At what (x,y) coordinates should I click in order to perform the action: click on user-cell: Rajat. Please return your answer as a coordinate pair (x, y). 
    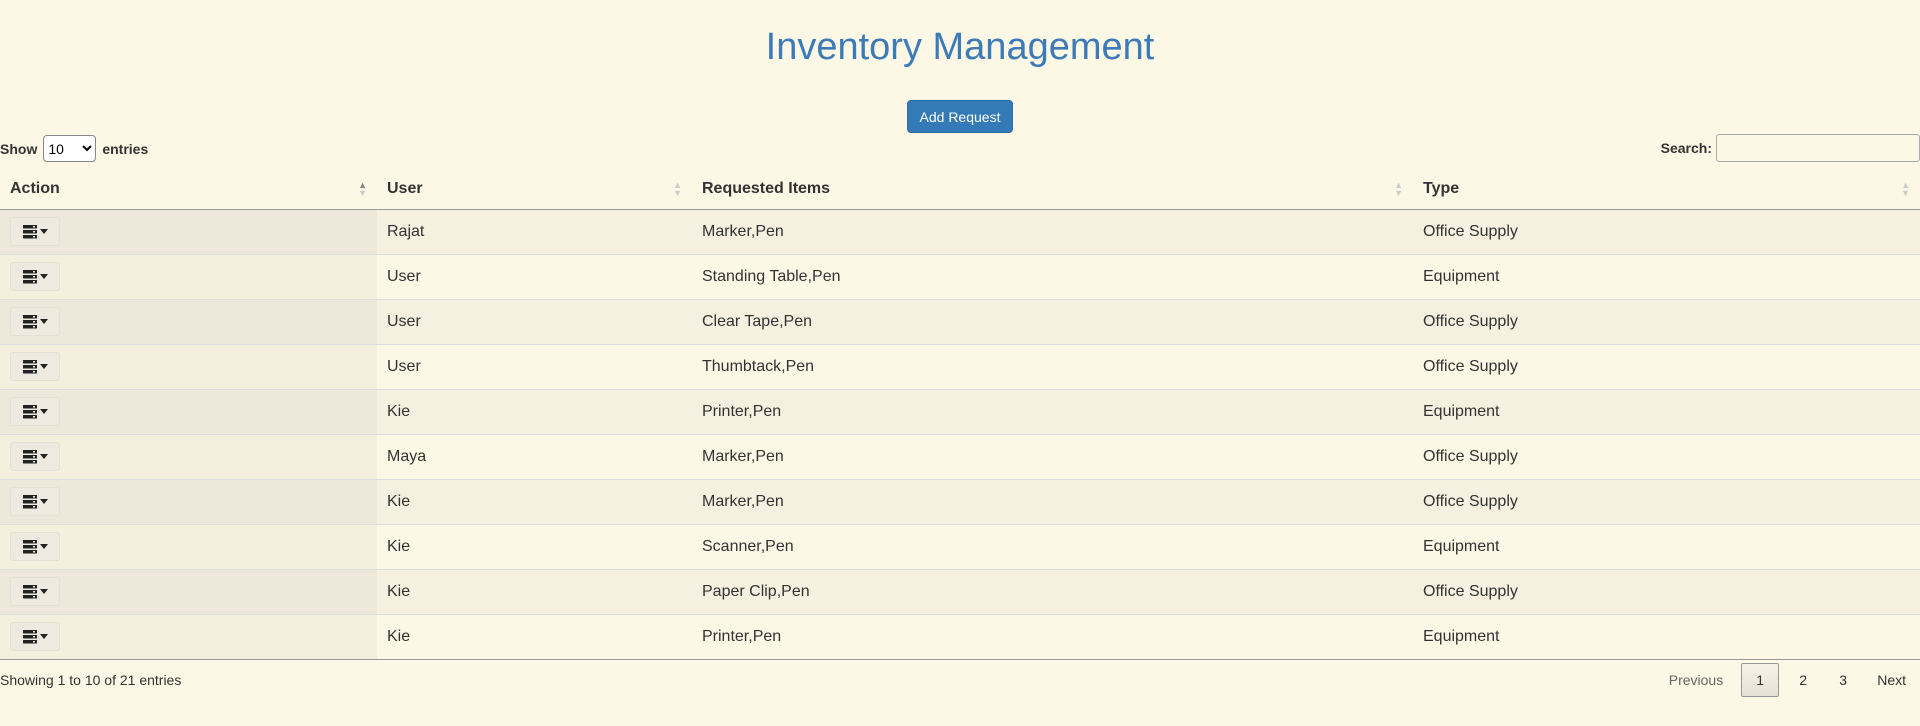
    Looking at the image, I should click on (406, 231).